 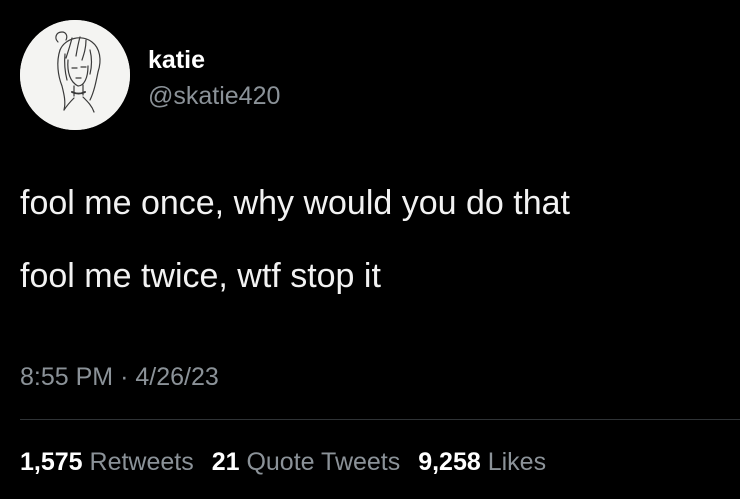 I want to click on retweets-label: Retweets, so click(x=141, y=462).